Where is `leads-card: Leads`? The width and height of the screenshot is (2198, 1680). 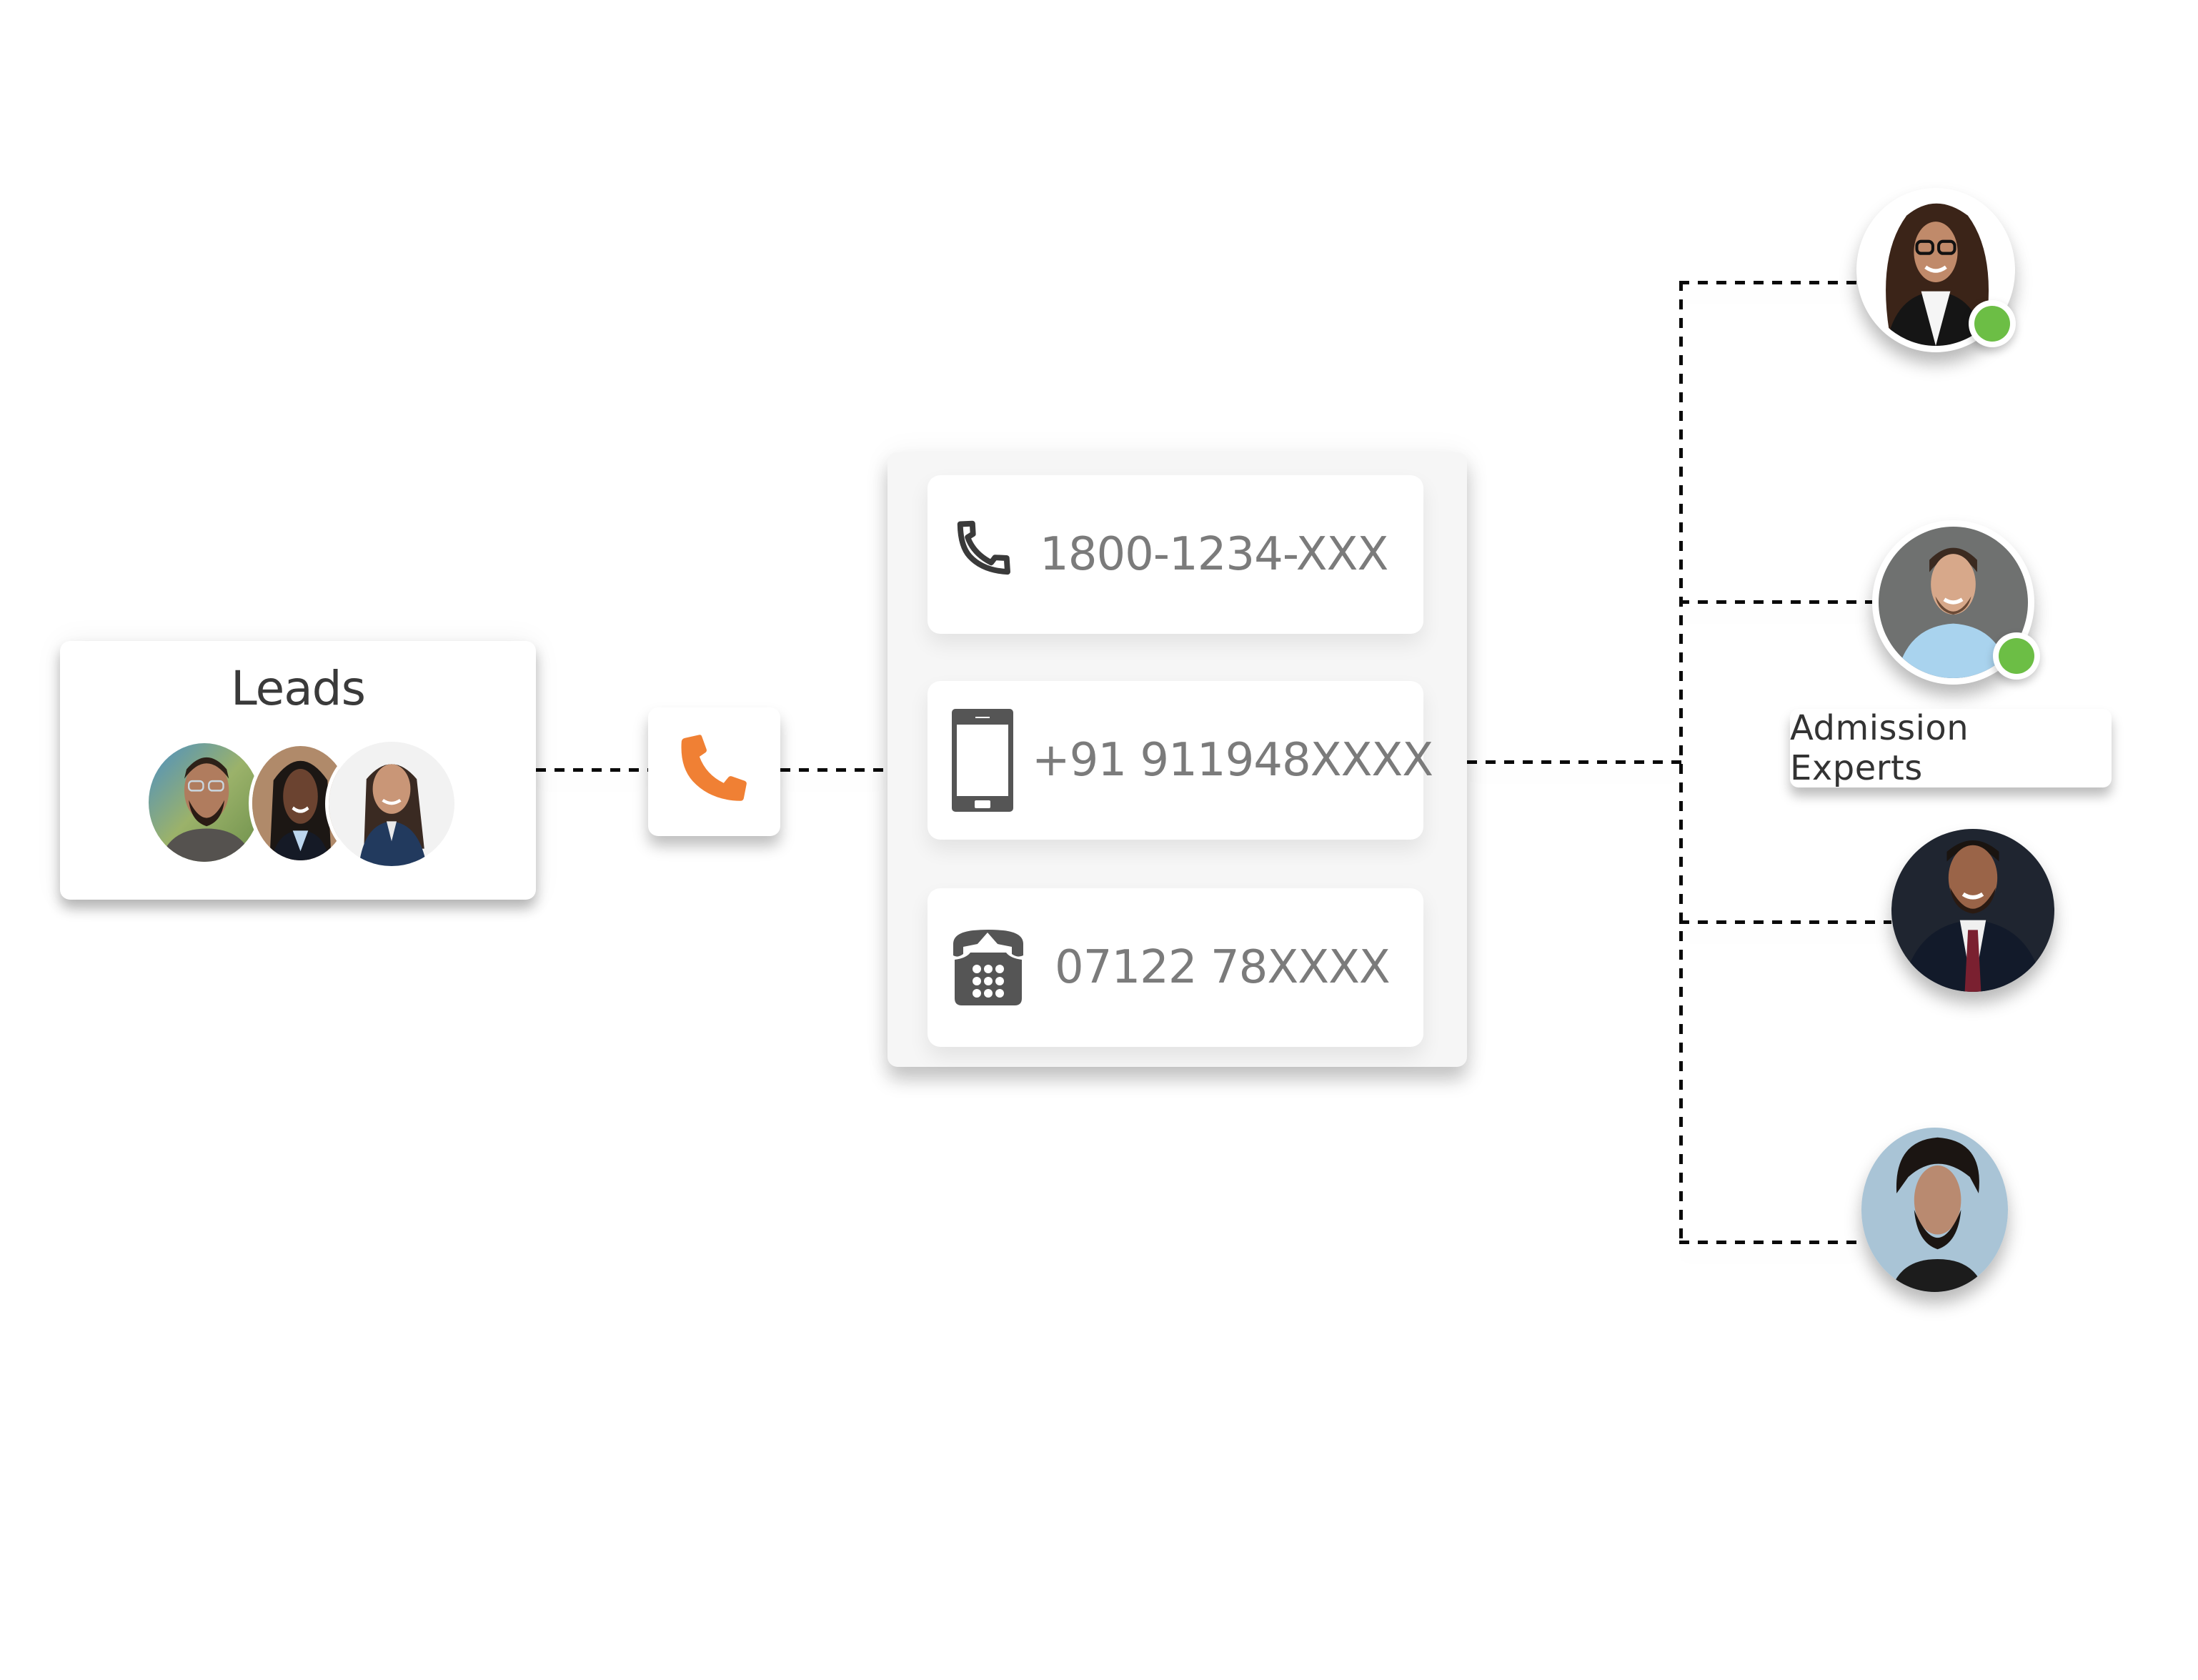
leads-card: Leads is located at coordinates (298, 770).